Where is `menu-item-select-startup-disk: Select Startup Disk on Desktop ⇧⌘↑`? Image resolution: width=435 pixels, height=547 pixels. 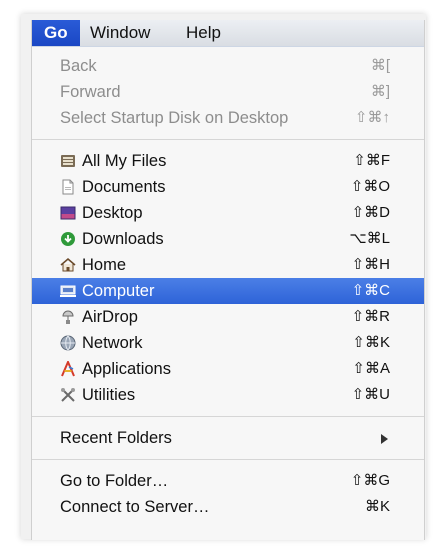 menu-item-select-startup-disk: Select Startup Disk on Desktop ⇧⌘↑ is located at coordinates (228, 118).